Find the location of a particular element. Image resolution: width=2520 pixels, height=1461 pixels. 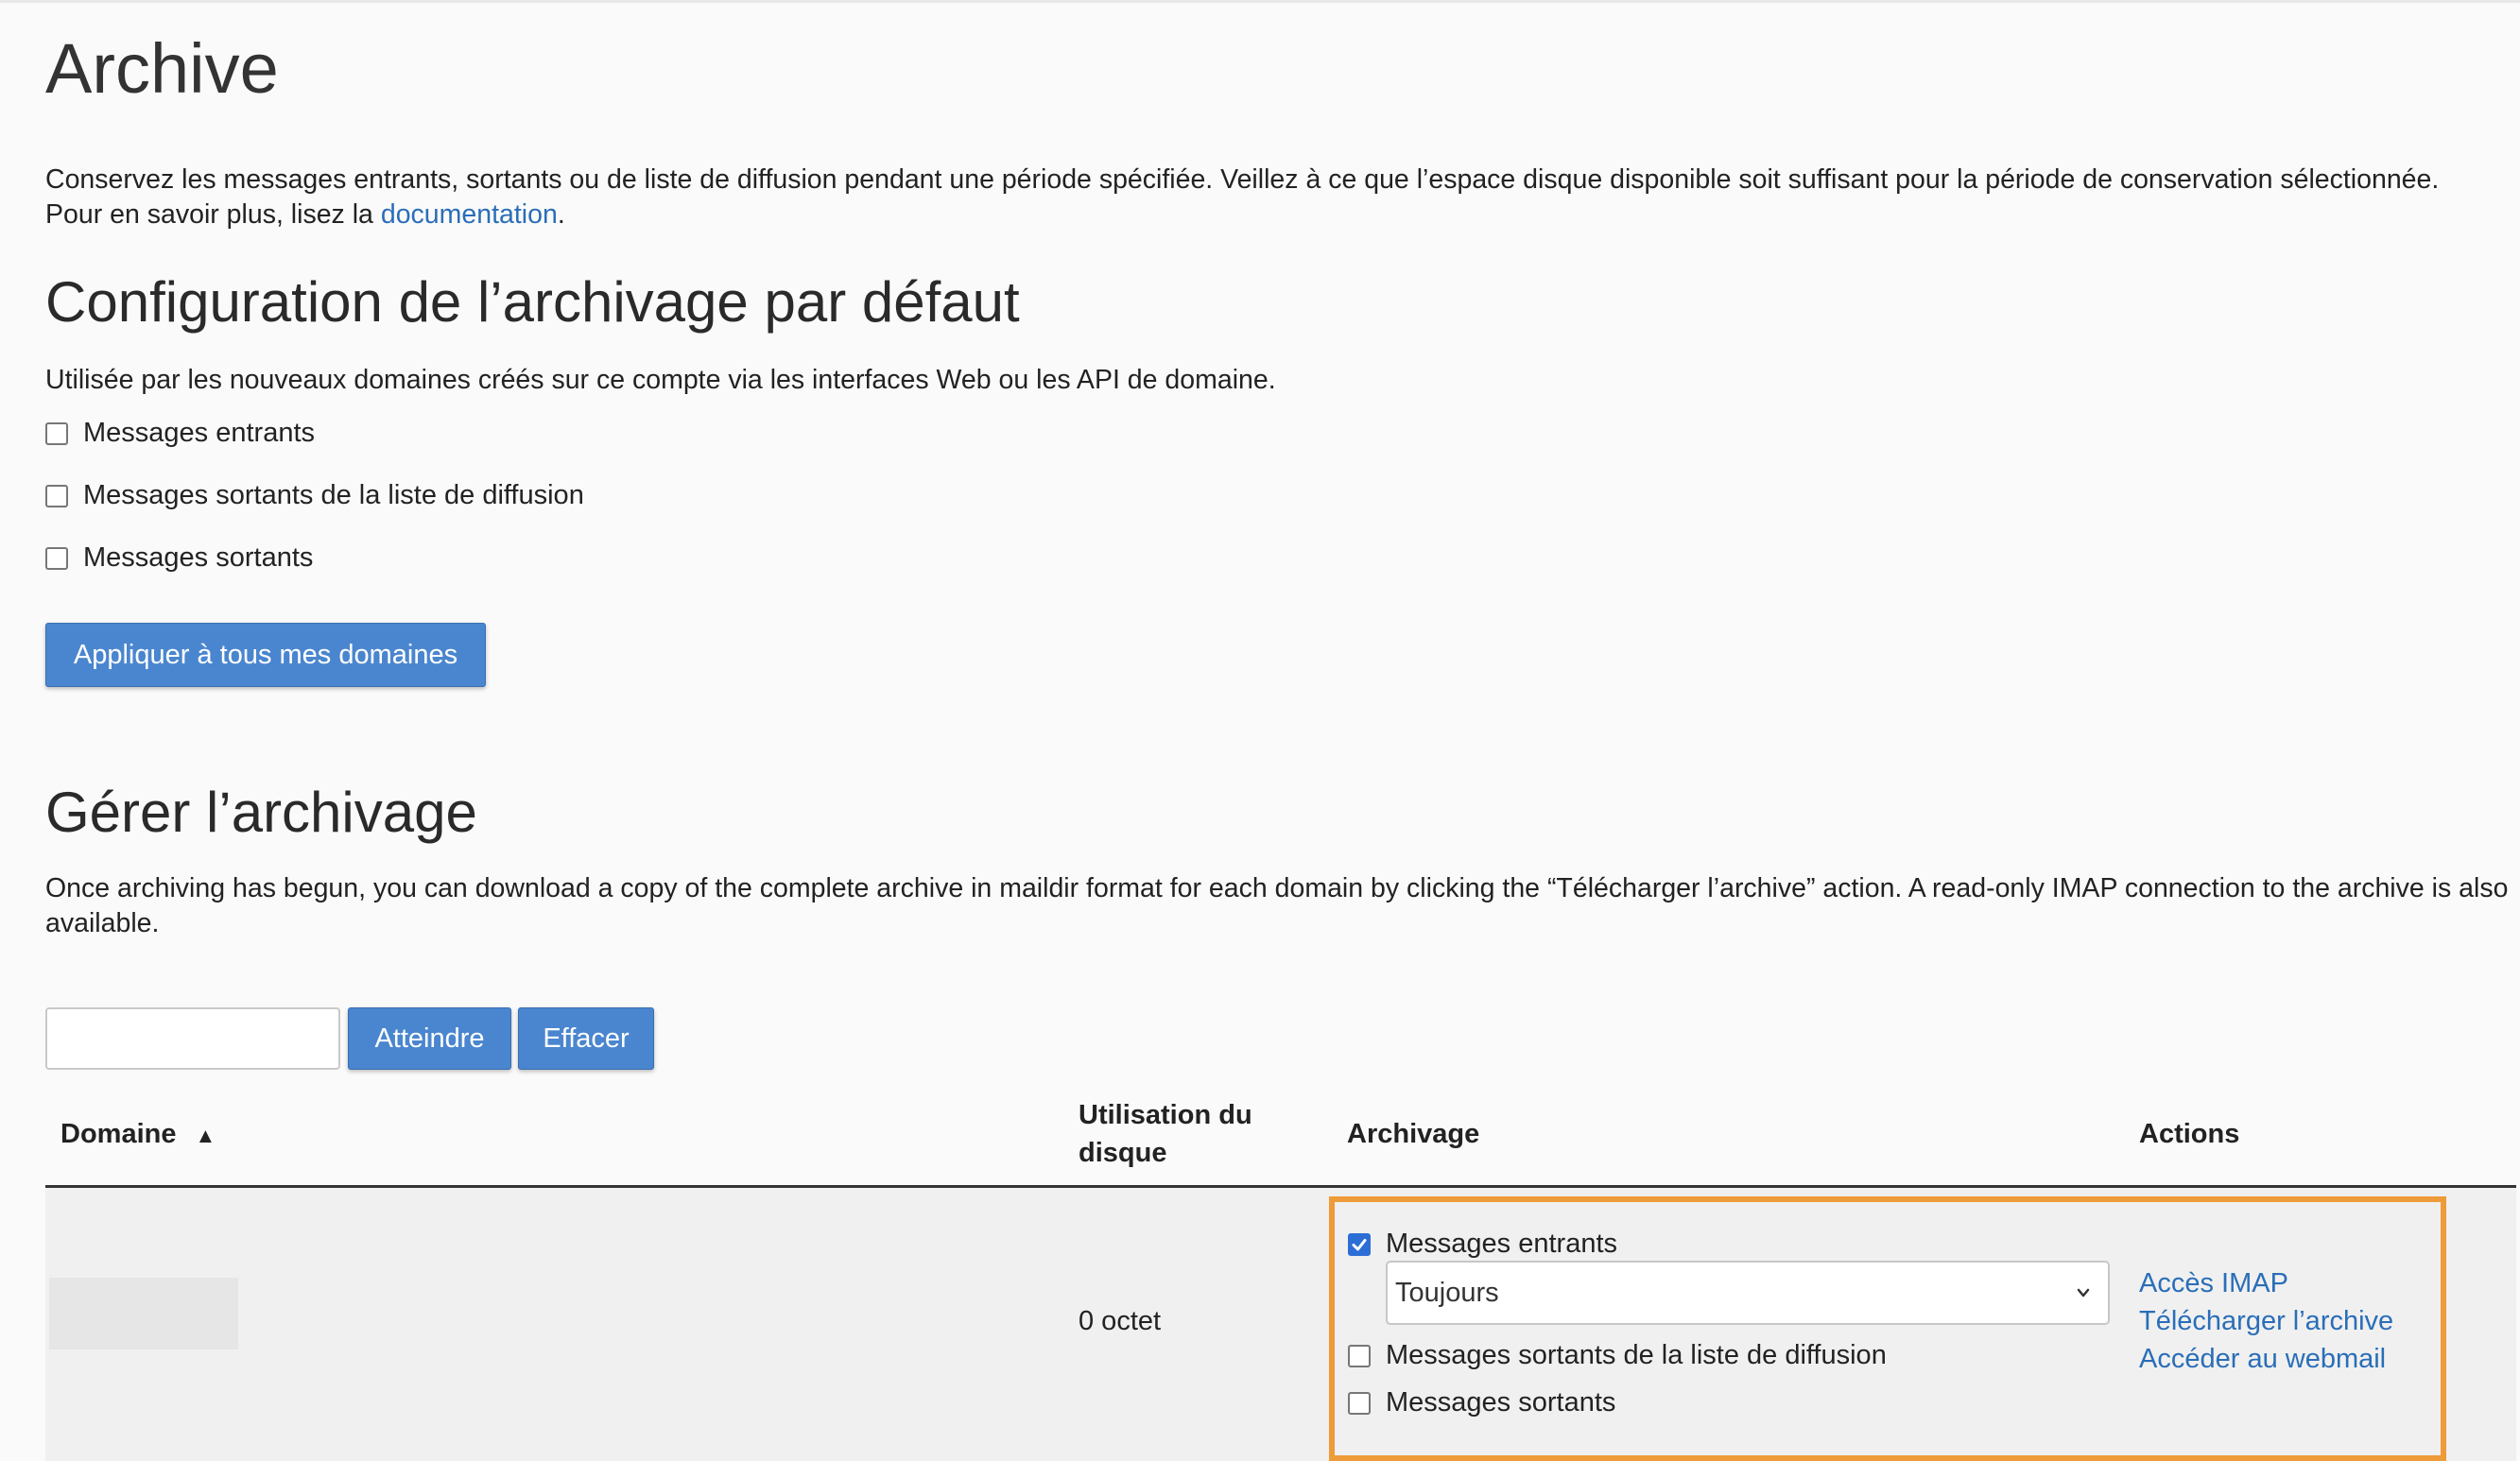

default-incoming-option: Messages entrants is located at coordinates (180, 433).